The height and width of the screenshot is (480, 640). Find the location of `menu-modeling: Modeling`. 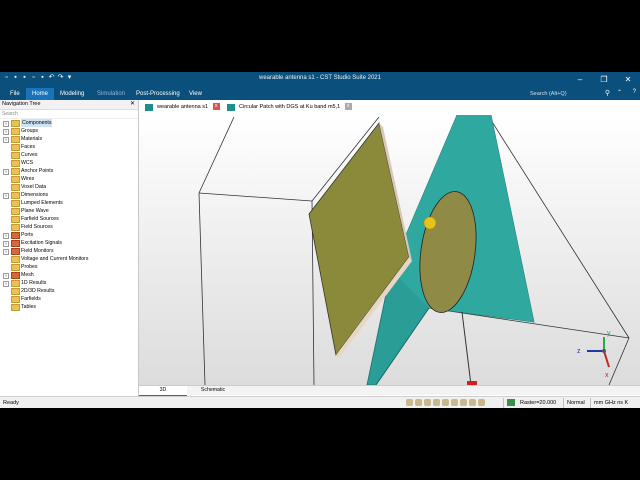

menu-modeling: Modeling is located at coordinates (72, 94).